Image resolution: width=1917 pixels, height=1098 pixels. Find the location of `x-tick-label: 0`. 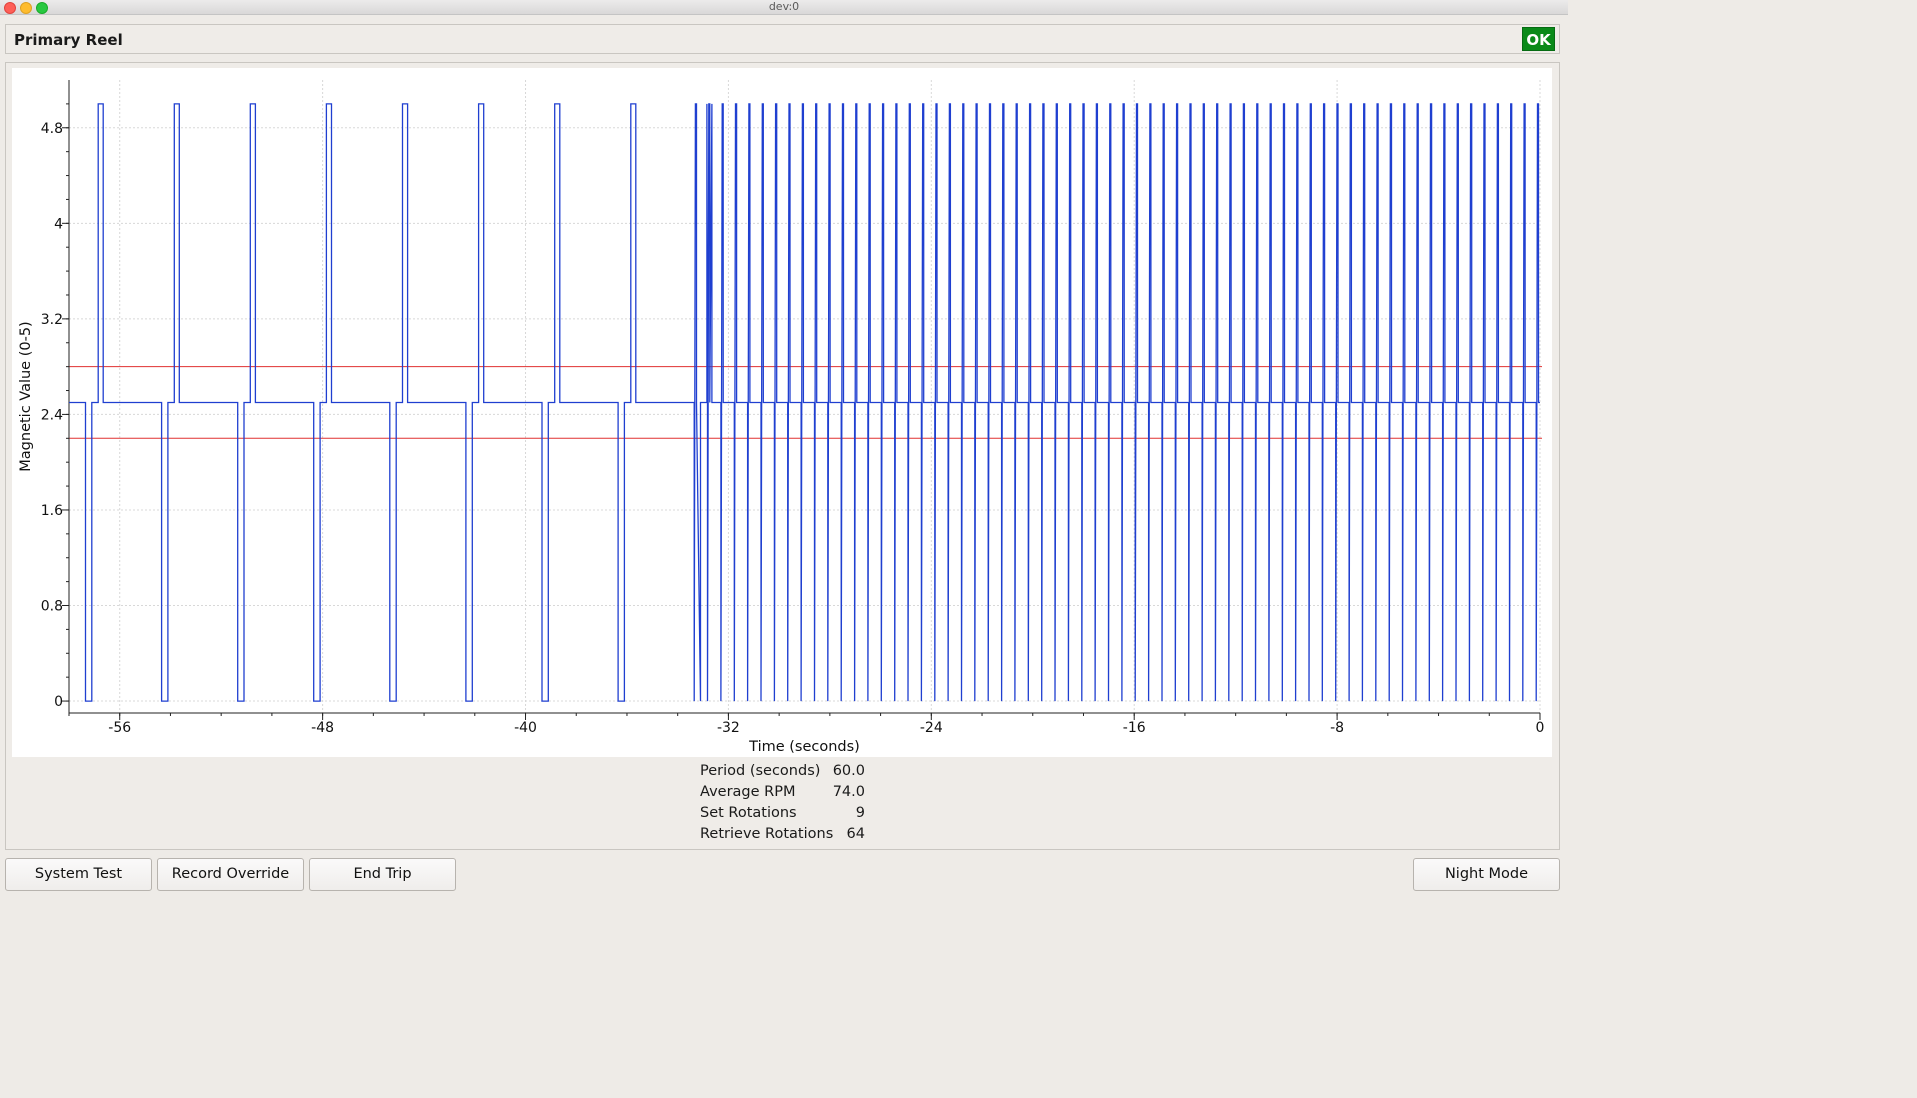

x-tick-label: 0 is located at coordinates (1540, 728).